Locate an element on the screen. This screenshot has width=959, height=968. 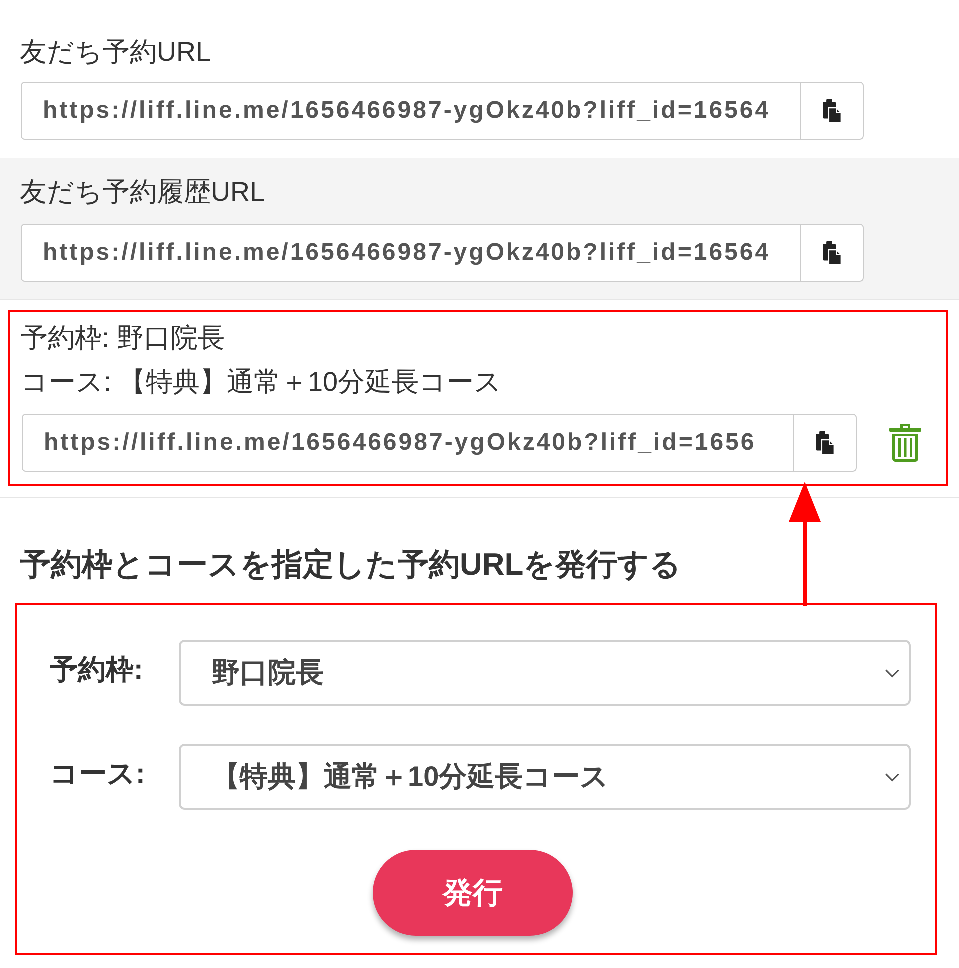
select-field: 野口院長 is located at coordinates (545, 673).